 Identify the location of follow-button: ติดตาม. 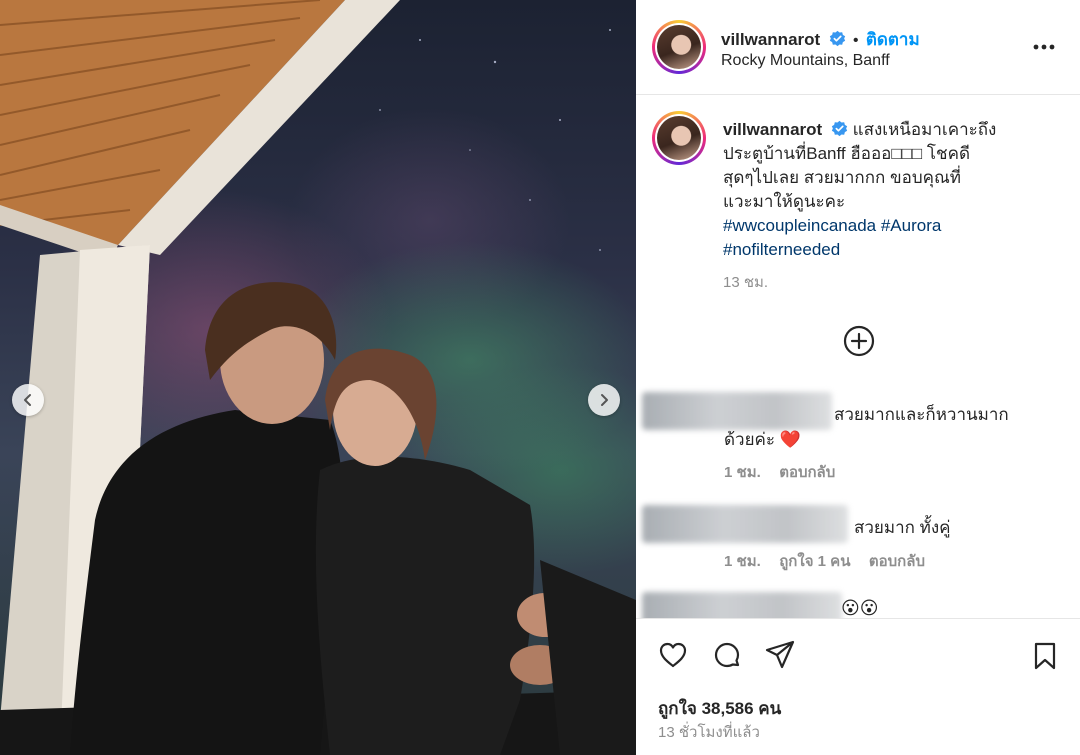
(893, 39).